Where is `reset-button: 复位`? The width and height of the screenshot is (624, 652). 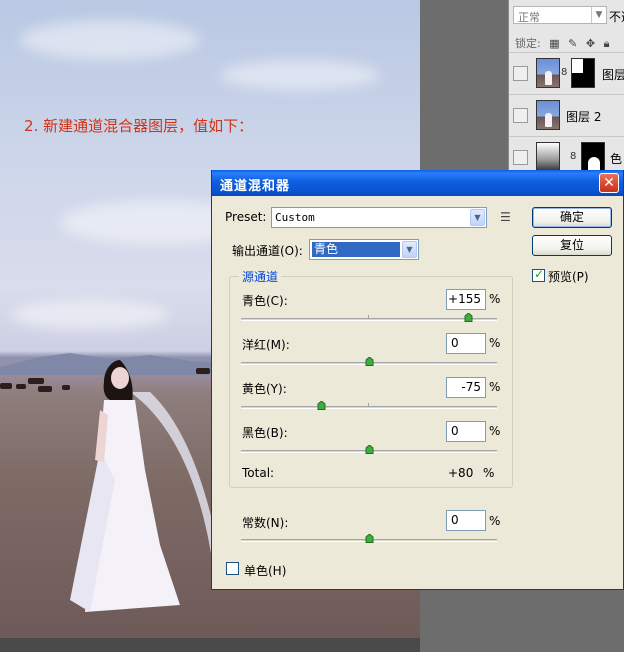
reset-button: 复位 is located at coordinates (572, 245).